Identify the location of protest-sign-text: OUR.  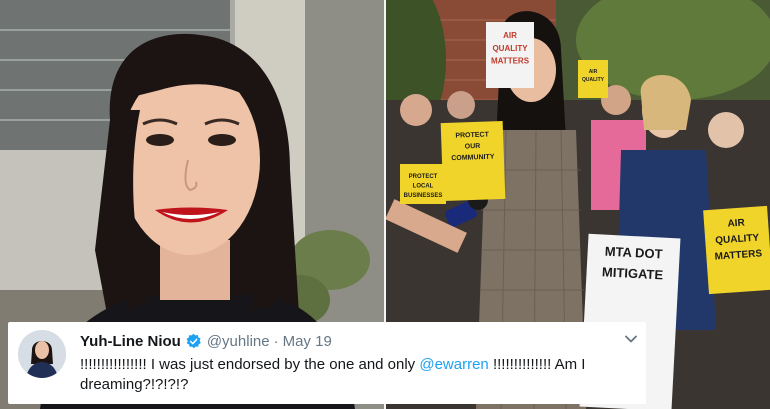
(473, 147).